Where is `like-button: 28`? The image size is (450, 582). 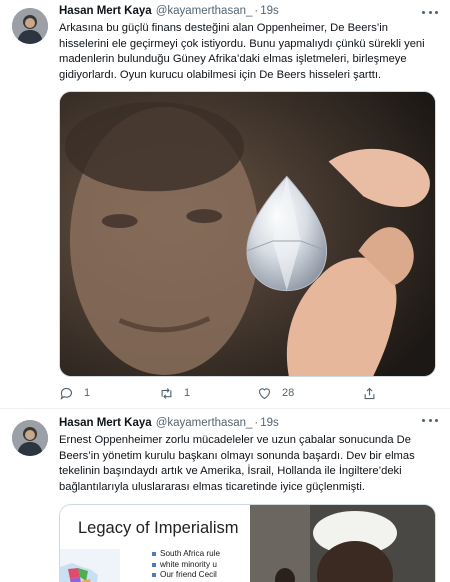 like-button: 28 is located at coordinates (275, 393).